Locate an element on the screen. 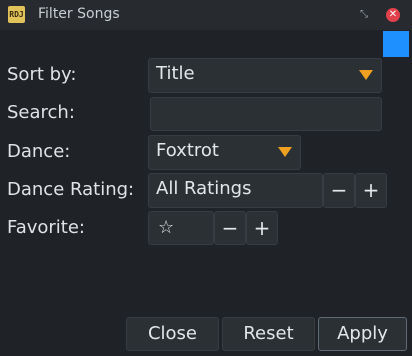  color-indicator is located at coordinates (396, 44).